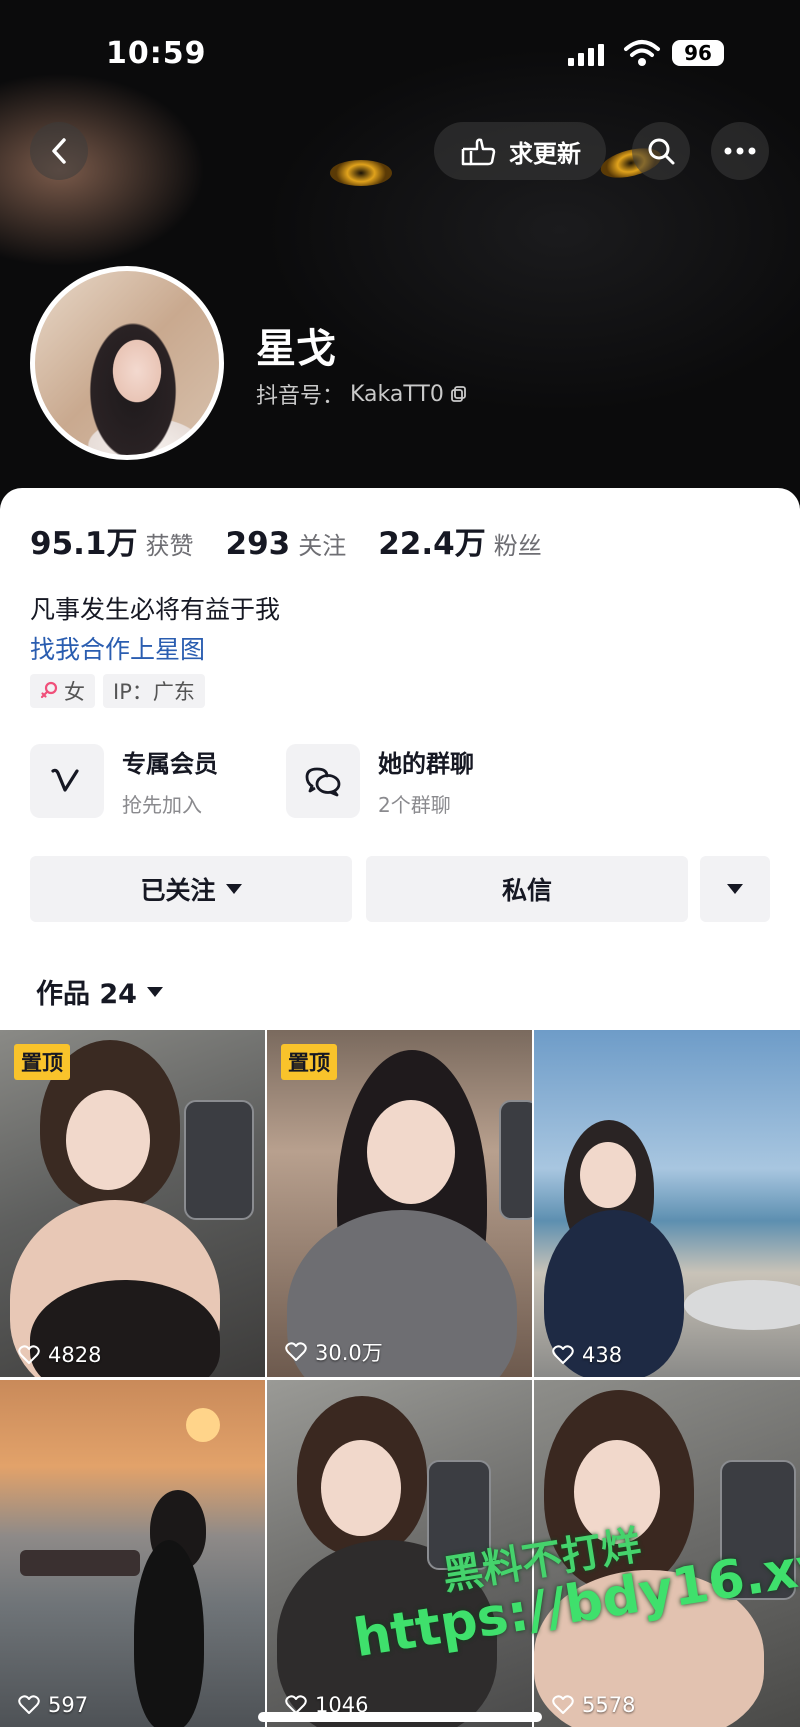  I want to click on gender-tag: 女, so click(62, 691).